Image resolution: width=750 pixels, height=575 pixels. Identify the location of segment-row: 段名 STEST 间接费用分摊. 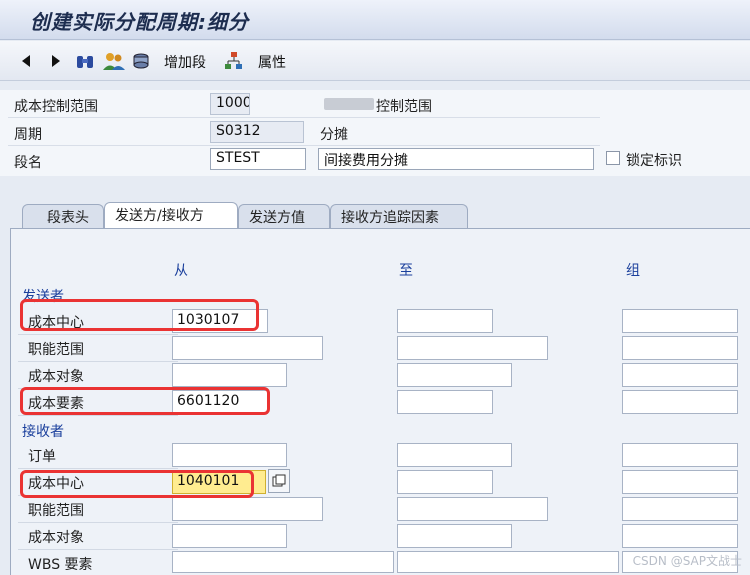
(304, 160).